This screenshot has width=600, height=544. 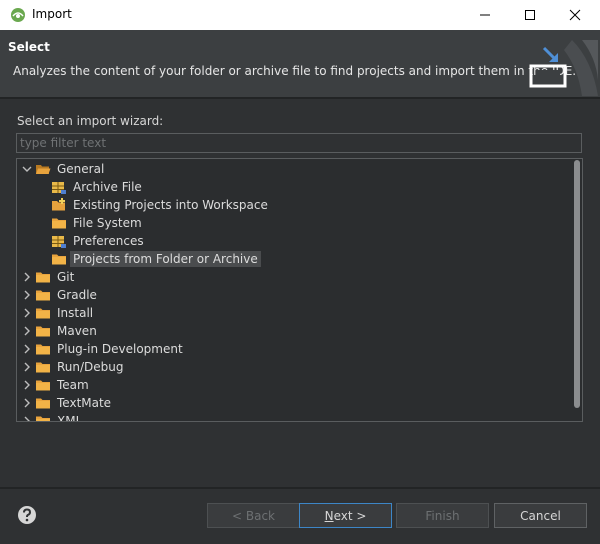 What do you see at coordinates (66, 277) in the screenshot?
I see `tree-item-label: Git` at bounding box center [66, 277].